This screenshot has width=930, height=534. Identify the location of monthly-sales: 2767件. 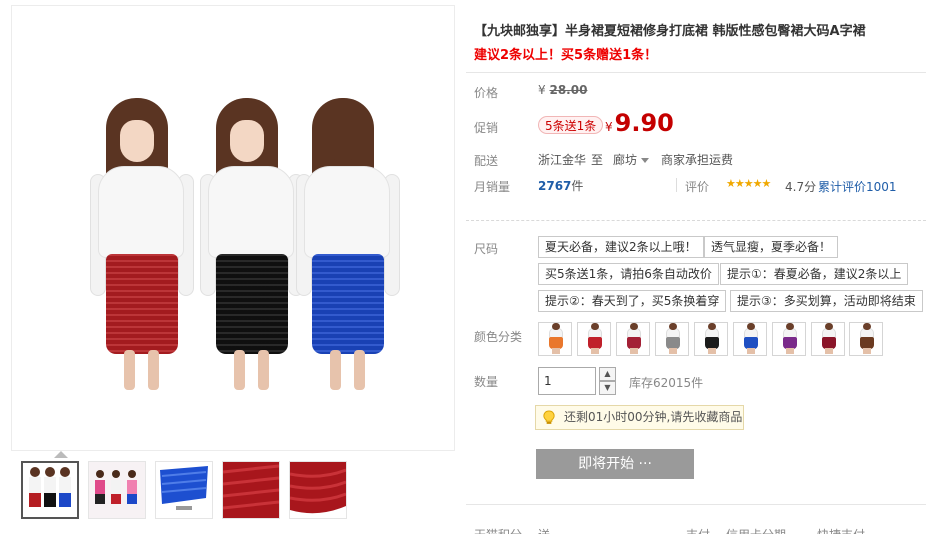
(560, 185).